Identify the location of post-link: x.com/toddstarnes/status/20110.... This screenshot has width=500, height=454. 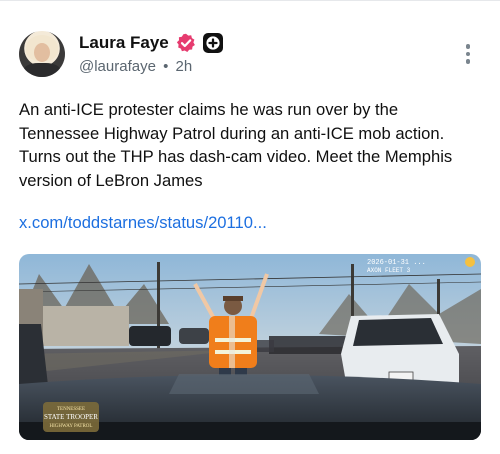
(143, 223).